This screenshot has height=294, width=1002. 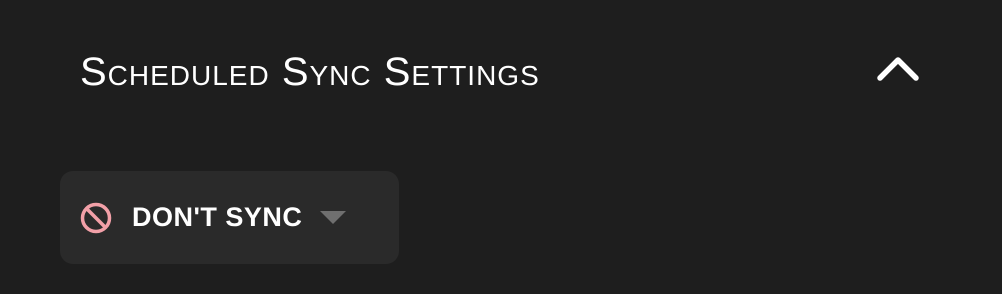 I want to click on sync-schedule-dropdown: DON'T SYNC, so click(x=229, y=217).